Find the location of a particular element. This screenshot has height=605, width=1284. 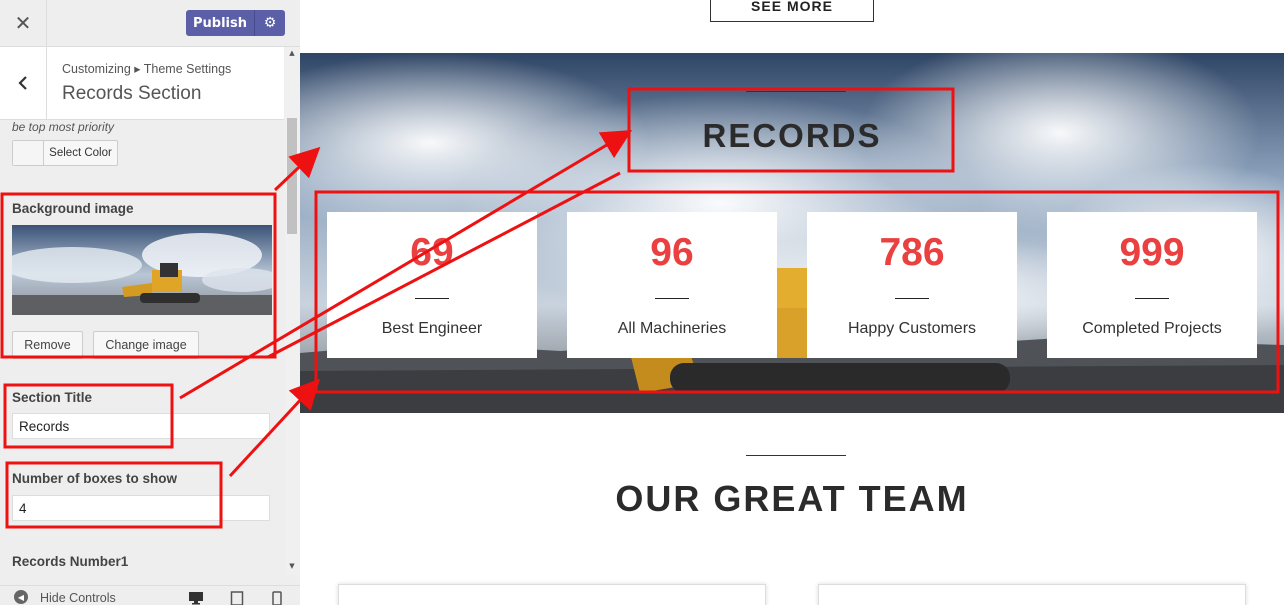

tablet-icon is located at coordinates (237, 598).